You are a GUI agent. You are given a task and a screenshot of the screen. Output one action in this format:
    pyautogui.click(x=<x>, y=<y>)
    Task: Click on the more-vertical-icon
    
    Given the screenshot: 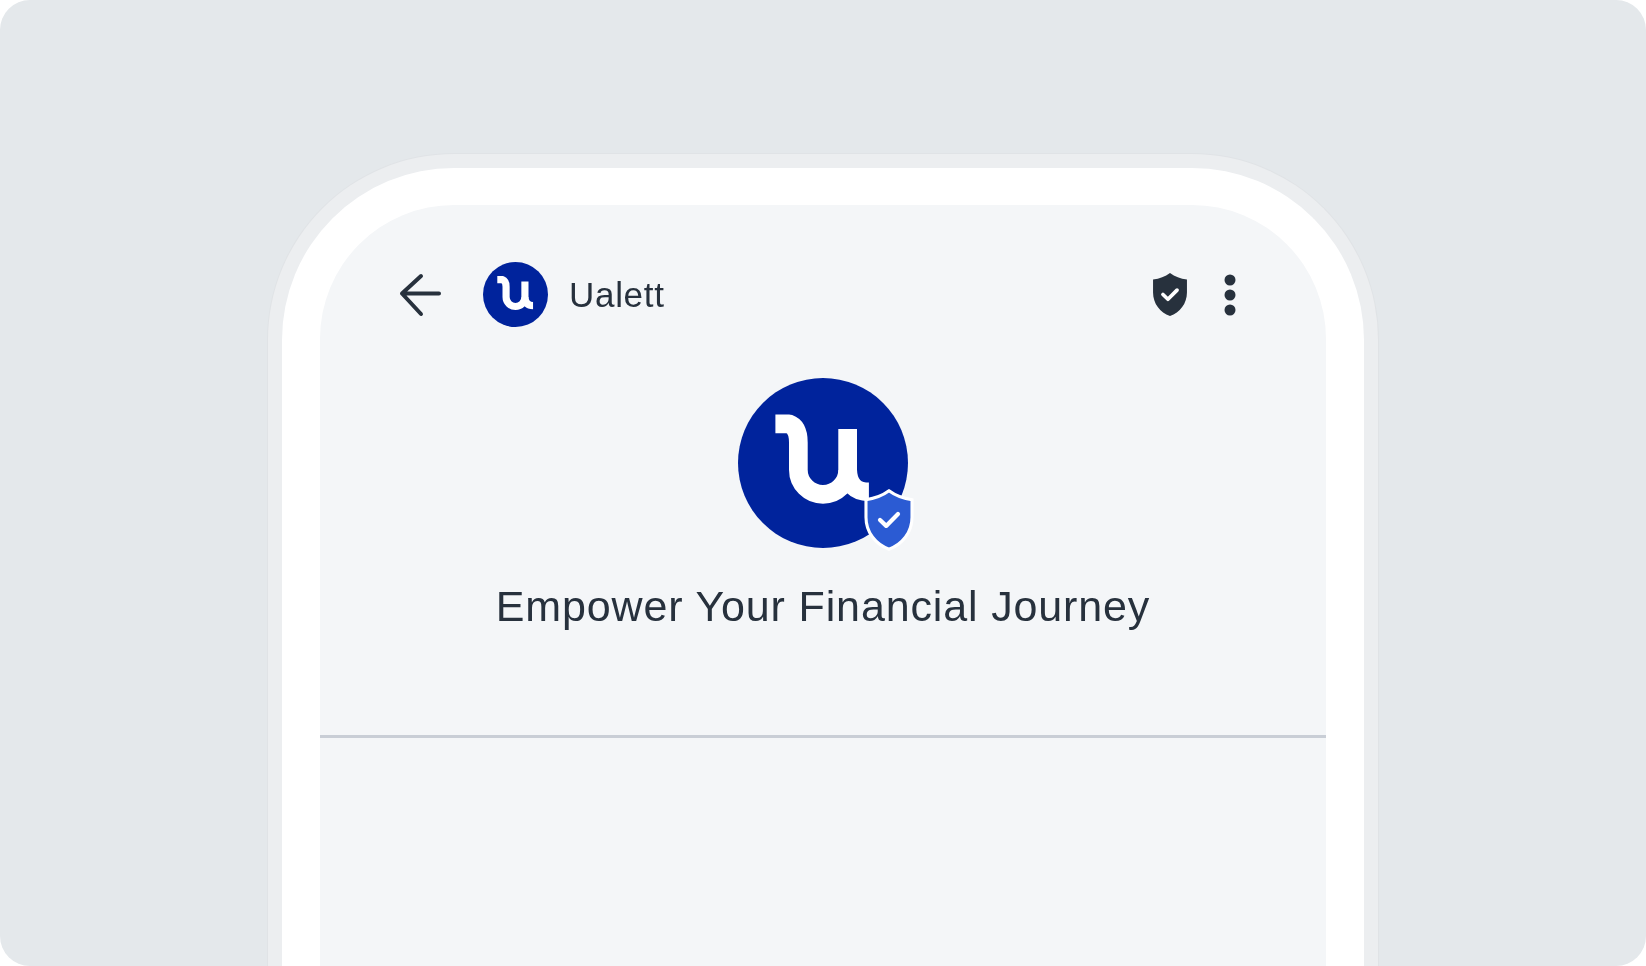 What is the action you would take?
    pyautogui.click(x=1230, y=294)
    